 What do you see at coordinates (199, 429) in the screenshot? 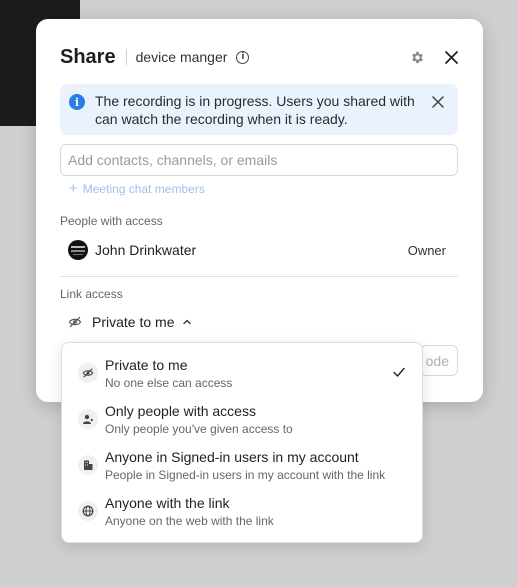
I see `option-desc: Only people you've given access to` at bounding box center [199, 429].